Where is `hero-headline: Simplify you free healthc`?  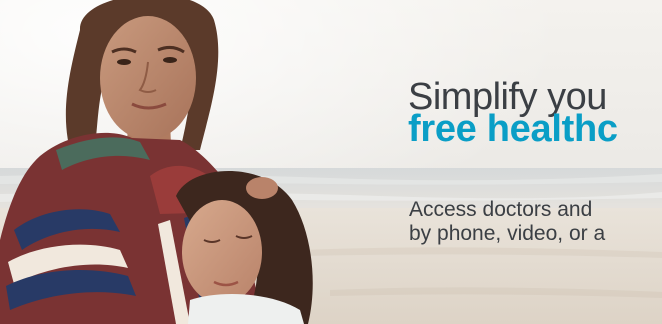
hero-headline: Simplify you free healthc is located at coordinates (513, 113).